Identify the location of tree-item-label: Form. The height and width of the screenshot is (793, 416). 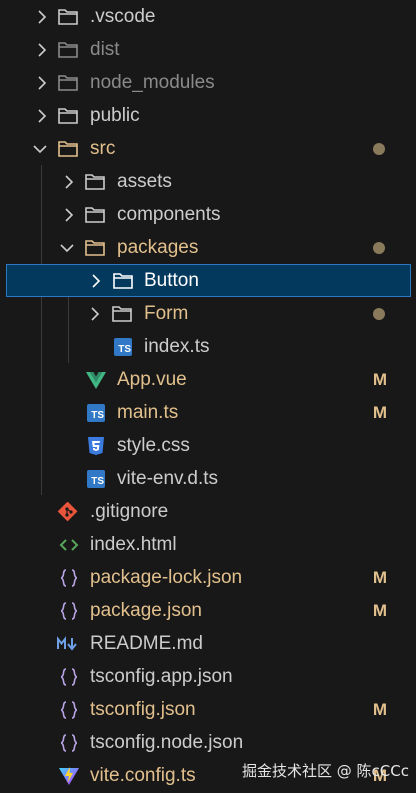
(166, 313).